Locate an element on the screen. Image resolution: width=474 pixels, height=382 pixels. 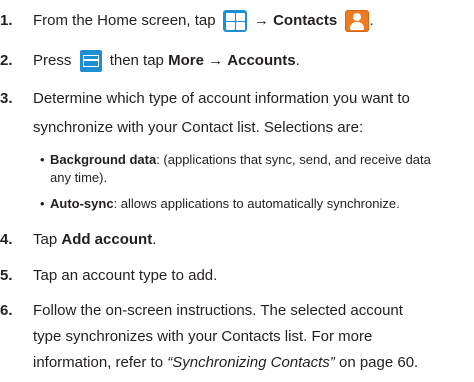
step-text: Tap an account type to add. is located at coordinates (125, 275).